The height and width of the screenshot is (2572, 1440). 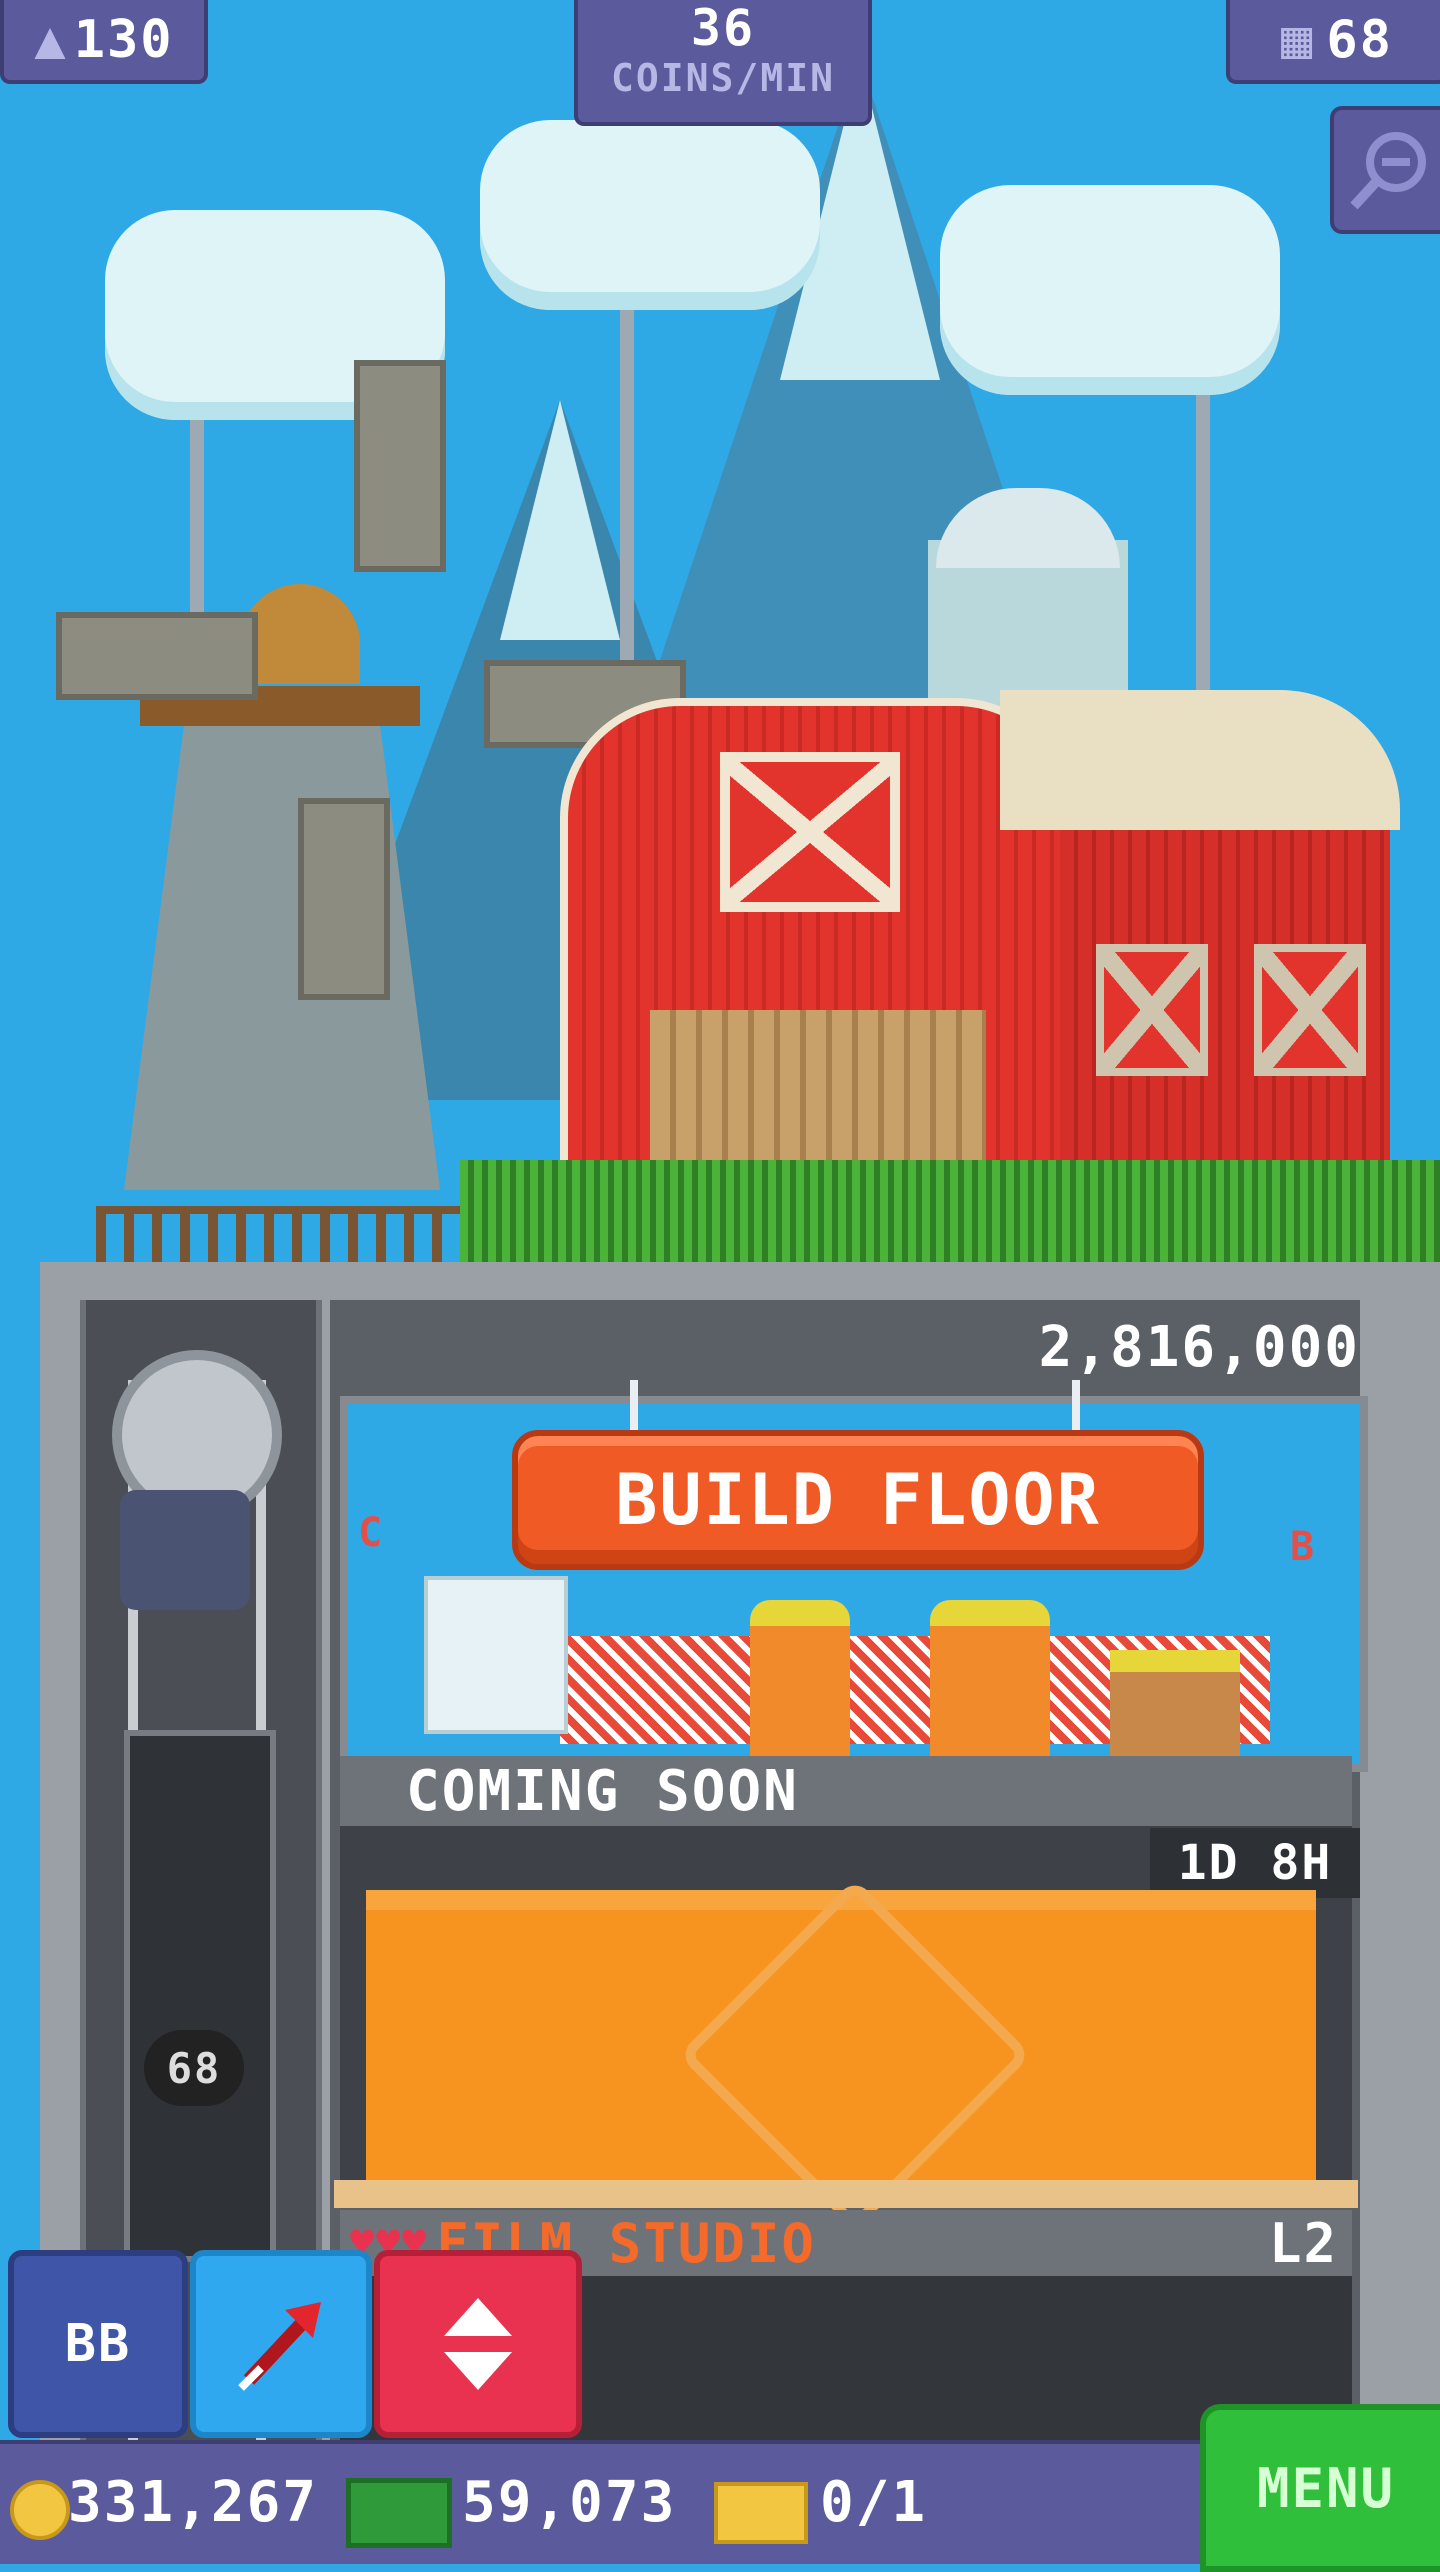 I want to click on left-letter: C, so click(x=371, y=1533).